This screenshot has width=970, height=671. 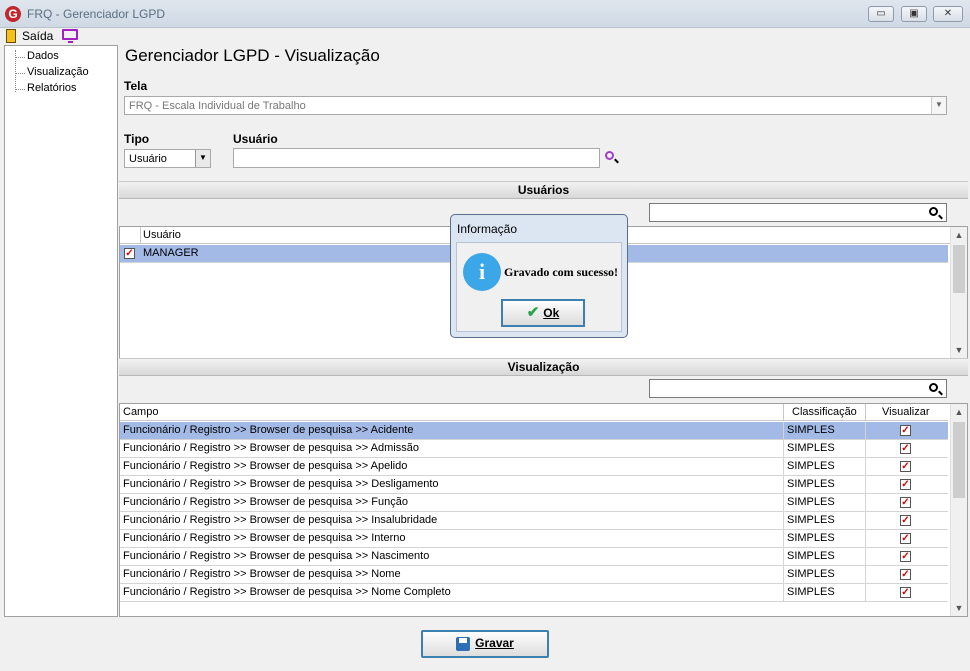 I want to click on menu-bar: Saída, so click(x=485, y=36).